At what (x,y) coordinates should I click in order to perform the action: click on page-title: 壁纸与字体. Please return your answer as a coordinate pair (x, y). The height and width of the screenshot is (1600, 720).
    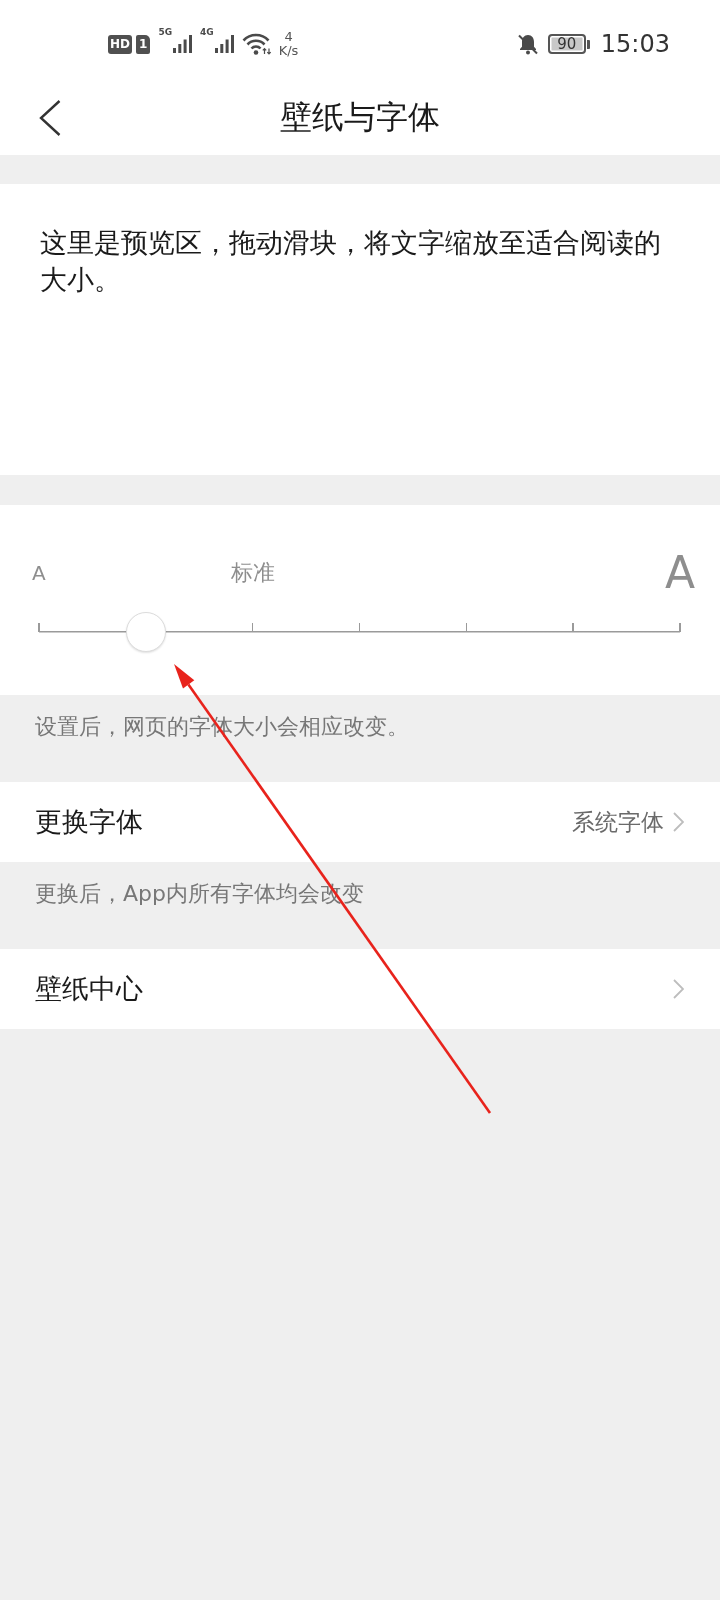
    Looking at the image, I should click on (360, 117).